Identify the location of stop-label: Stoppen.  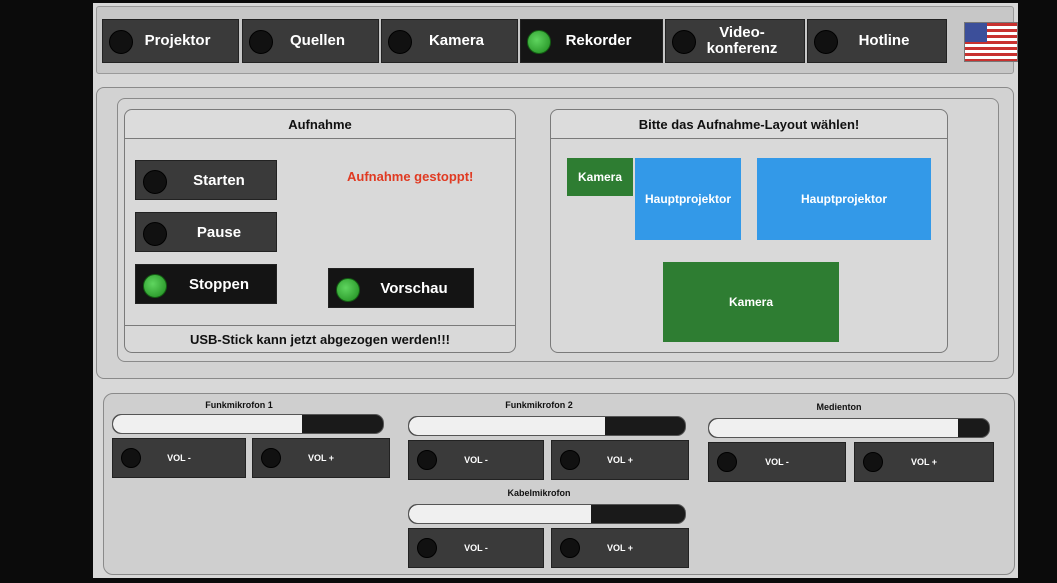
(219, 284).